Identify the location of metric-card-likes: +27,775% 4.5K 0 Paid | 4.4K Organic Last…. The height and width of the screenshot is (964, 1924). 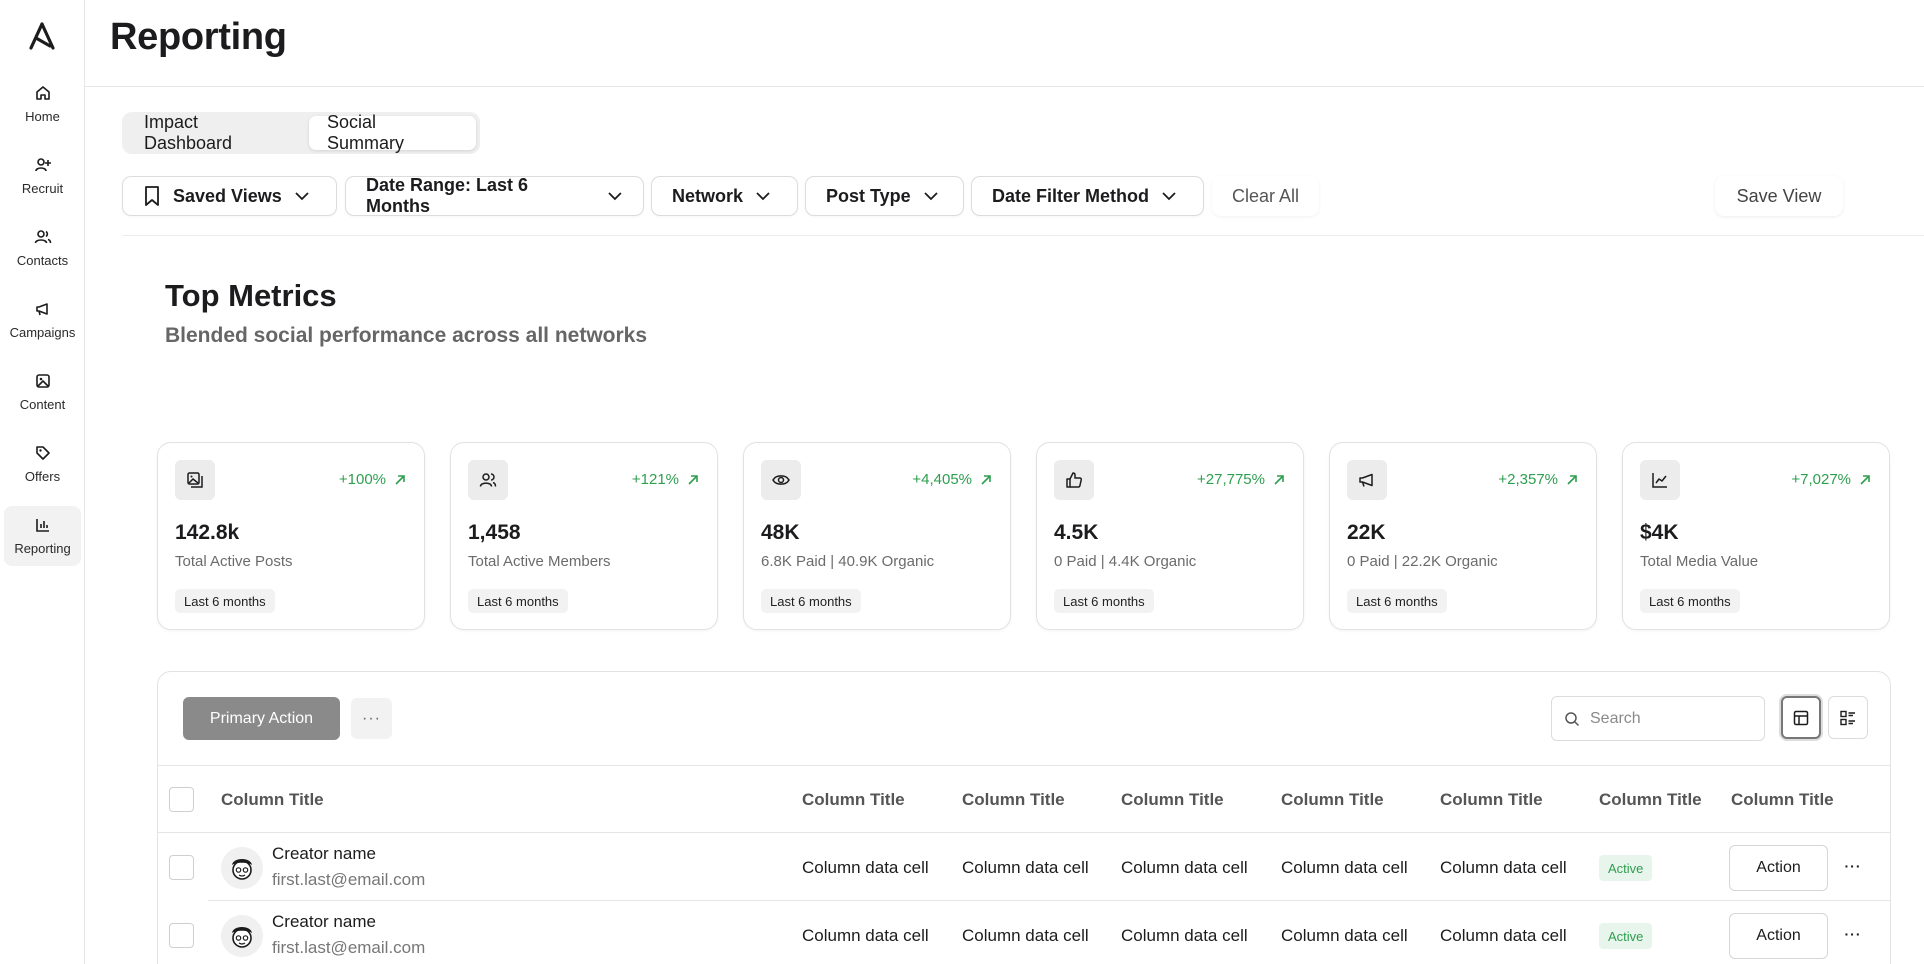
(1170, 536).